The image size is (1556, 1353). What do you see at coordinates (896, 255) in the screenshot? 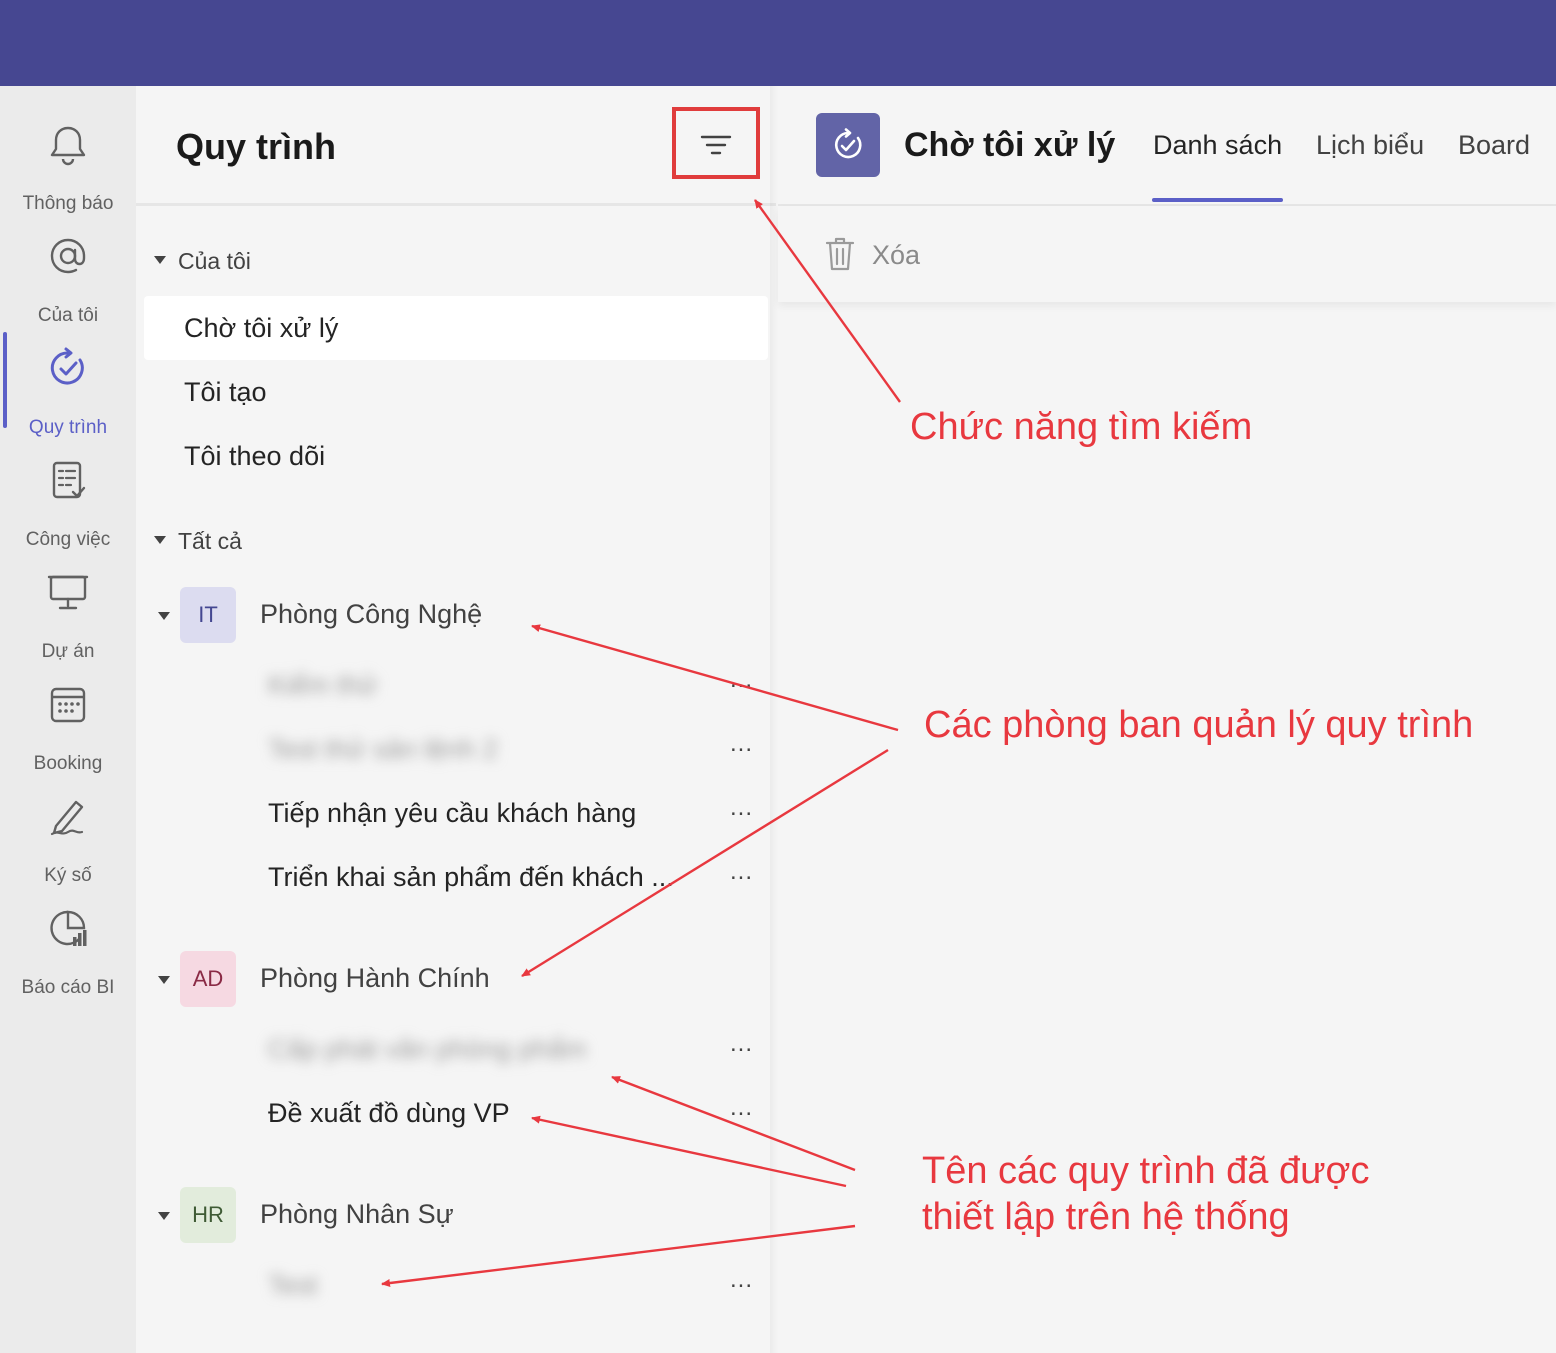
I see `delete-label: Xóa` at bounding box center [896, 255].